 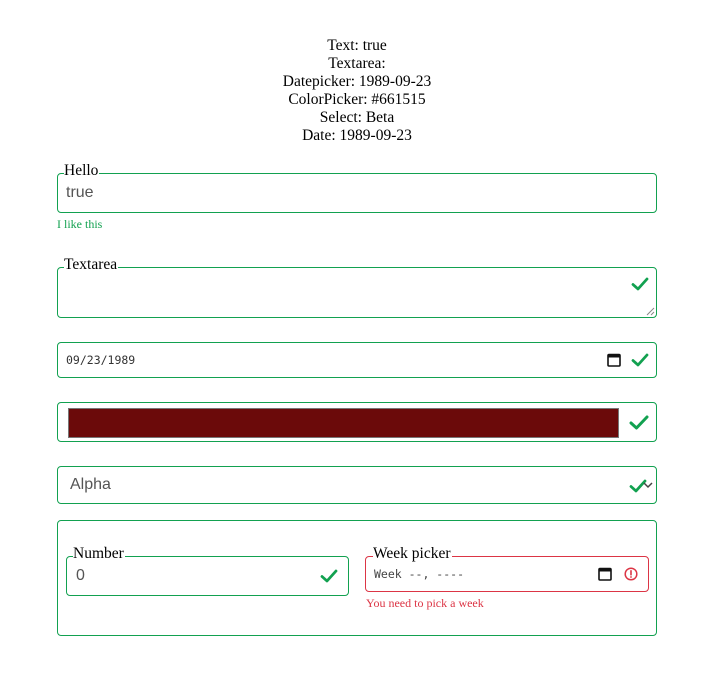 I want to click on alert-circle-icon, so click(x=631, y=574).